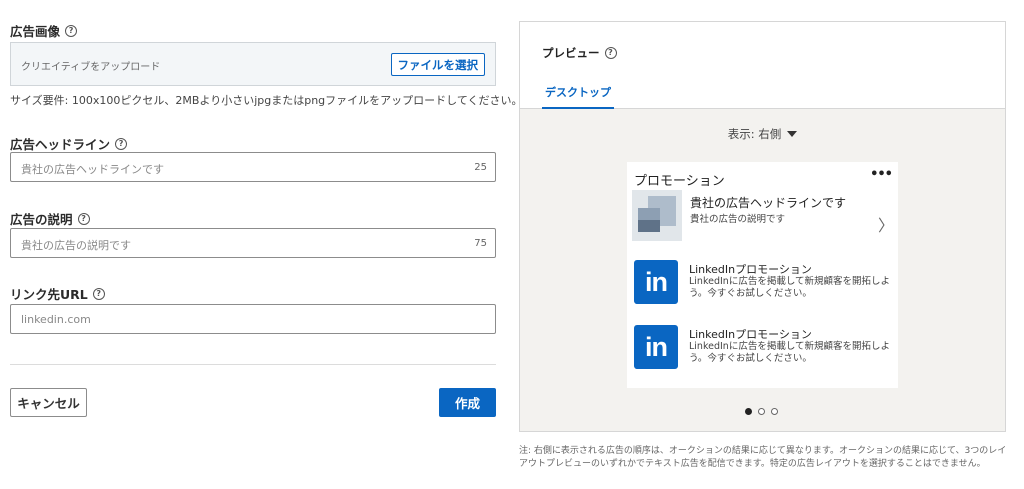  What do you see at coordinates (679, 181) in the screenshot?
I see `promotion-title: プロモーション` at bounding box center [679, 181].